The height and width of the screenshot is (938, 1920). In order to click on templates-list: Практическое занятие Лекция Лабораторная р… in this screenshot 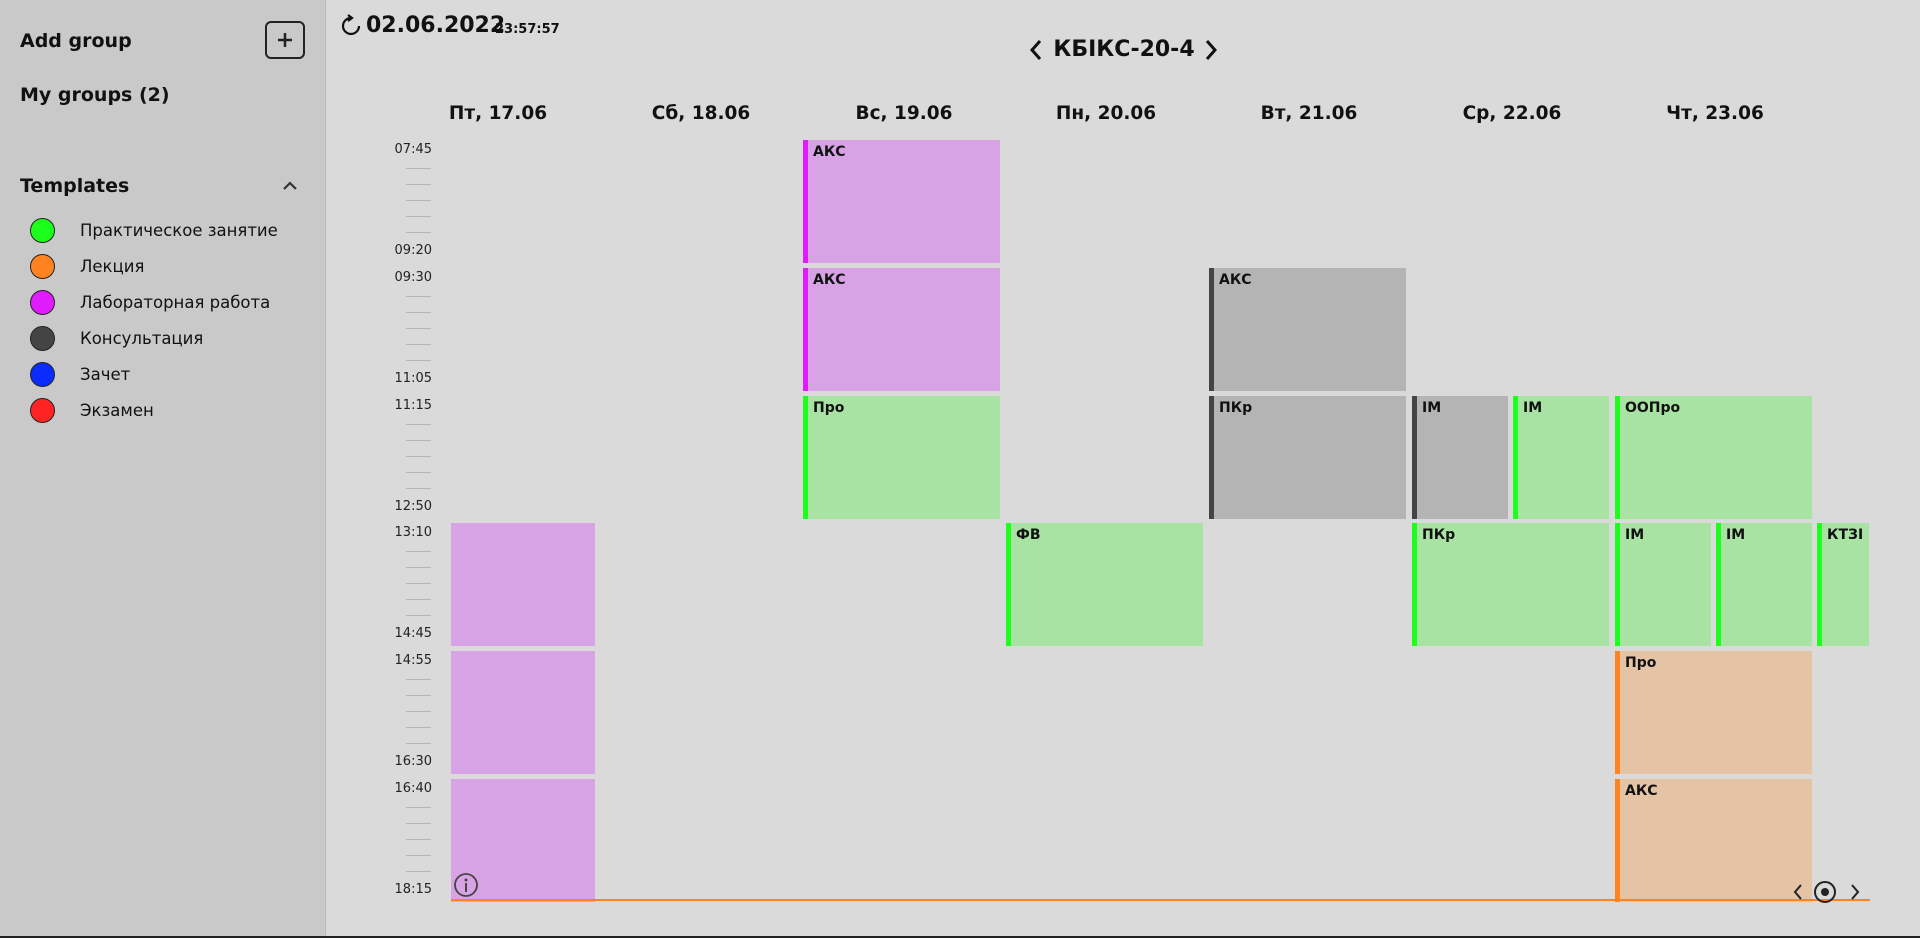, I will do `click(154, 320)`.